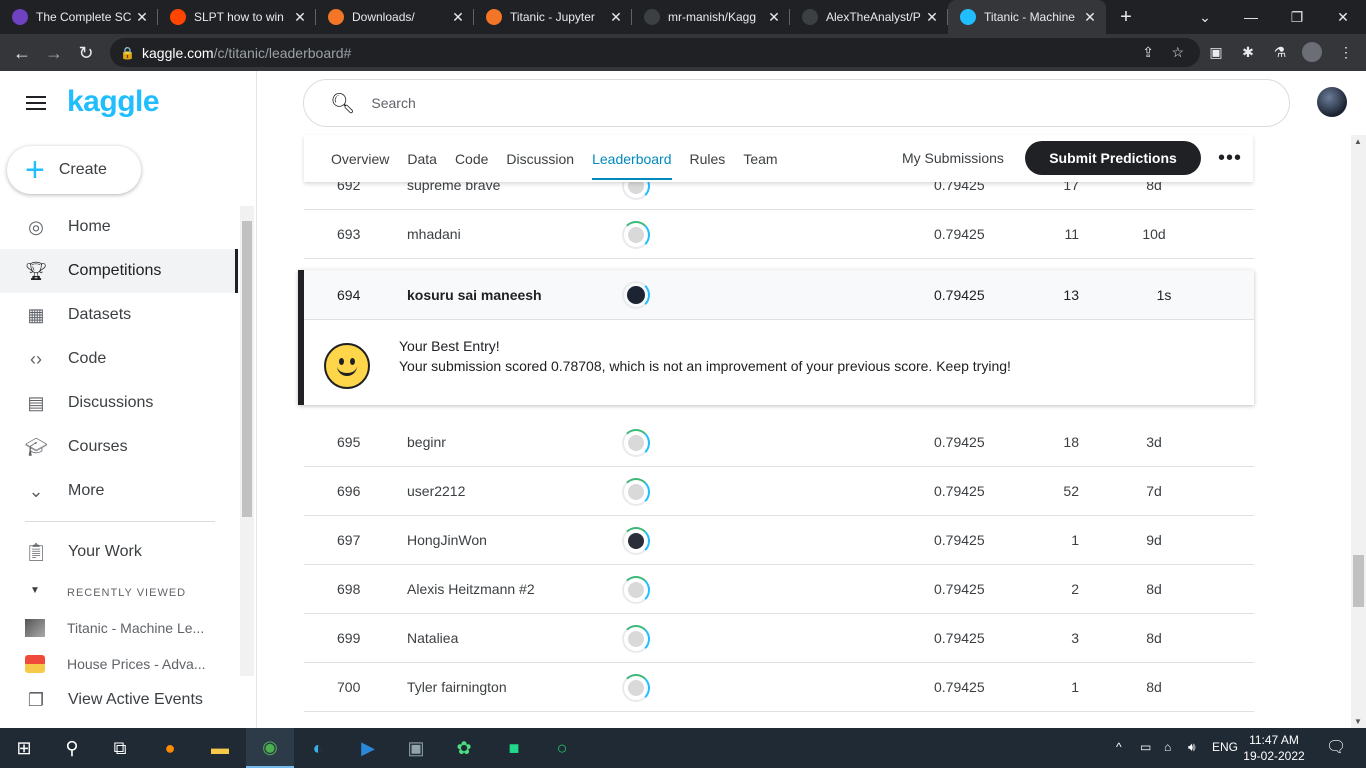  Describe the element at coordinates (368, 748) in the screenshot. I see `powershell-icon: ▶` at that location.